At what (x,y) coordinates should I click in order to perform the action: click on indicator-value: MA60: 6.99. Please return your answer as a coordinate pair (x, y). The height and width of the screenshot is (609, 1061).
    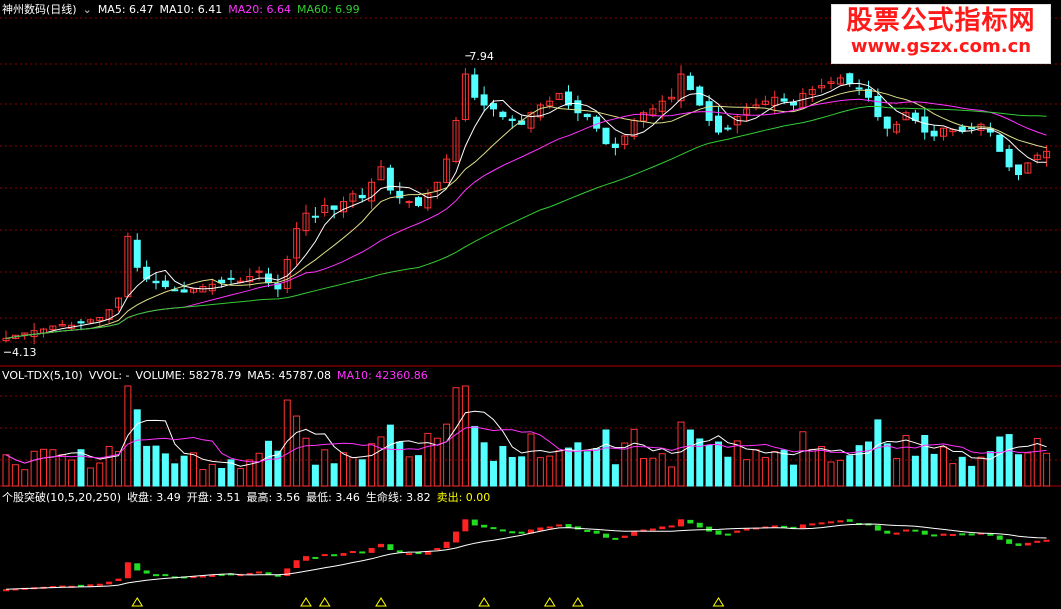
    Looking at the image, I should click on (328, 9).